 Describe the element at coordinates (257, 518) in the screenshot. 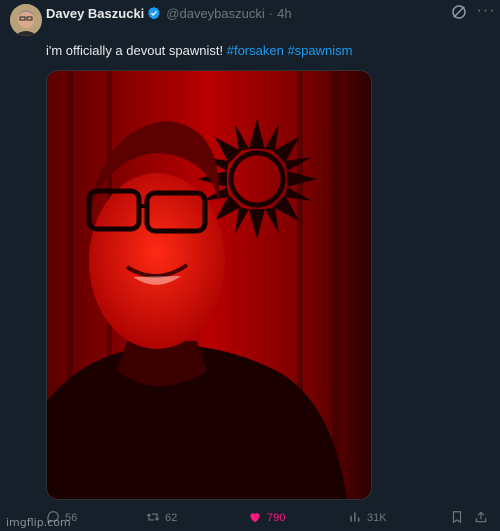

I see `heart-icon` at that location.